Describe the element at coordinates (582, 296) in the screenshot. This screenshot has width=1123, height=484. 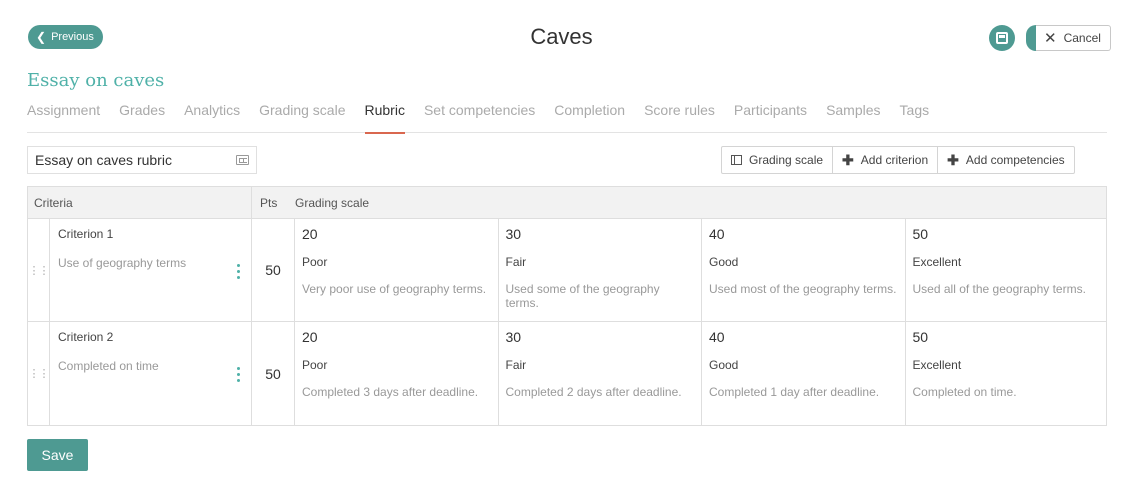
I see `level-description: Used some of the geography terms.` at that location.